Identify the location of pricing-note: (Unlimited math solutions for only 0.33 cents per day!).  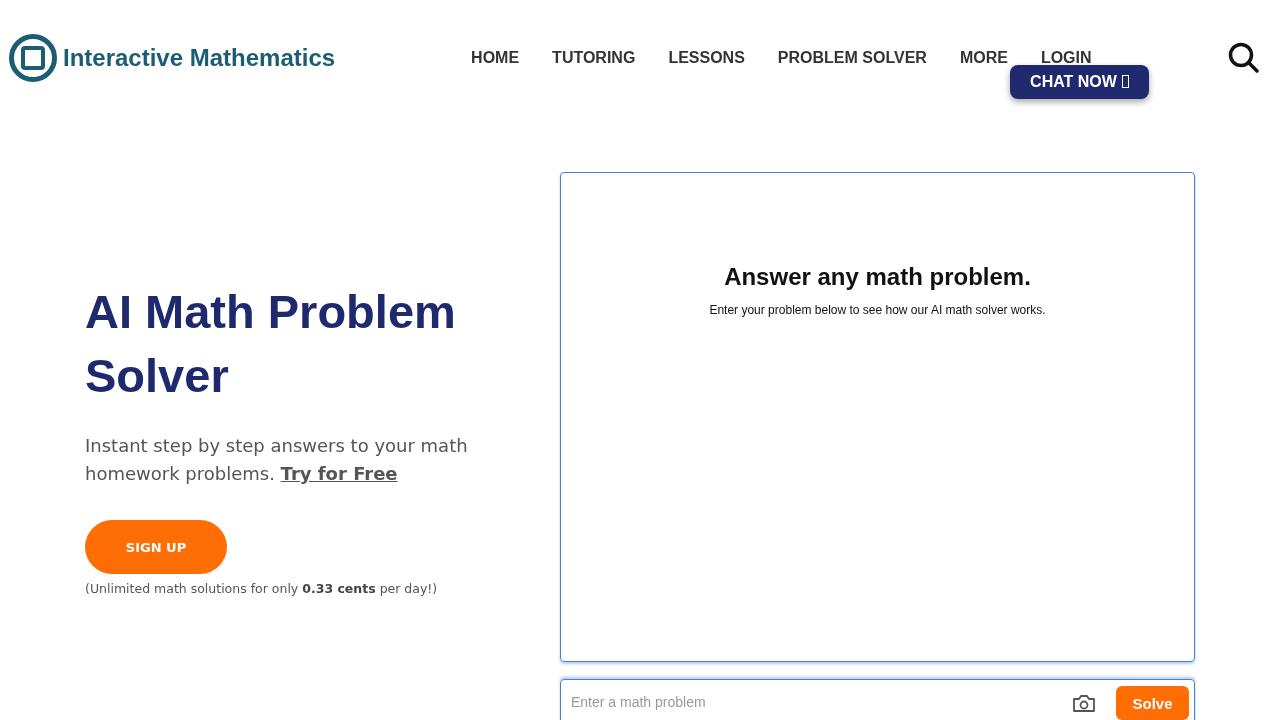
(262, 588).